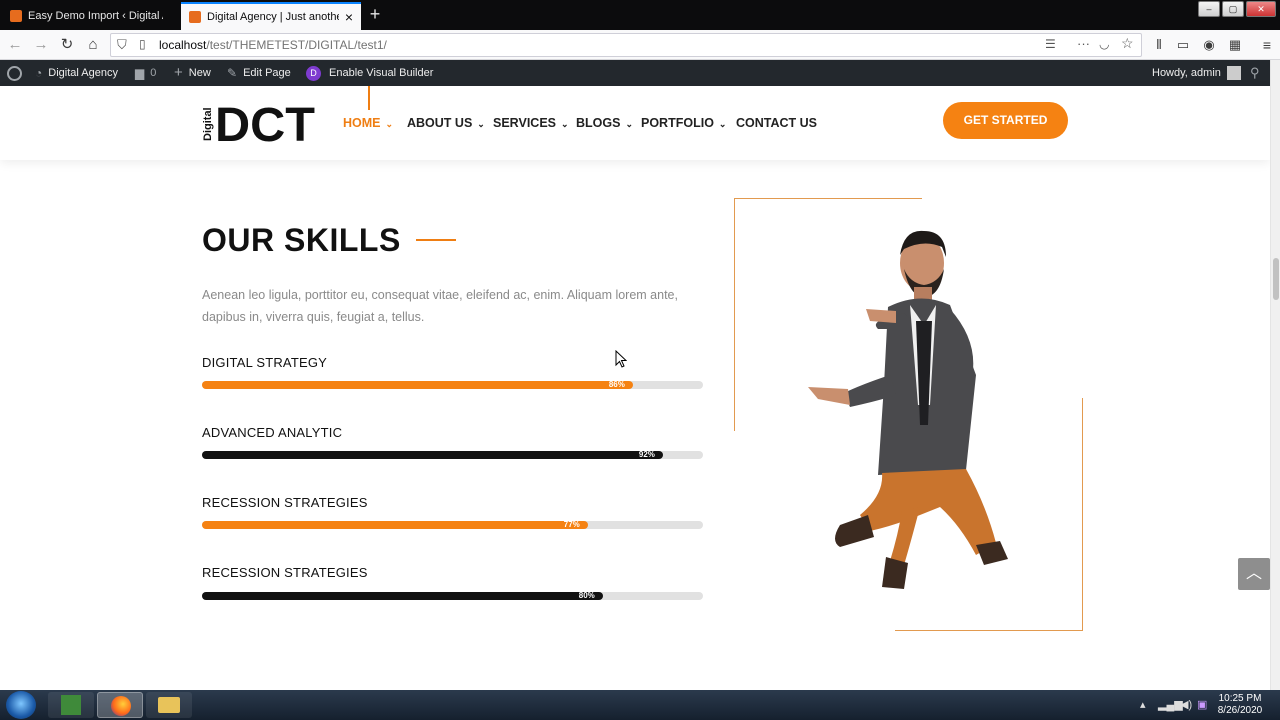 This screenshot has height=720, width=1280. What do you see at coordinates (1127, 43) in the screenshot?
I see `bookmark-star-icon: ☆` at bounding box center [1127, 43].